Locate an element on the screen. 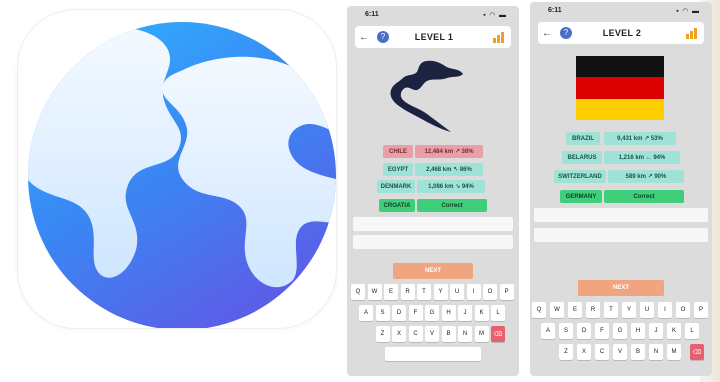  guess-distance-chip: 2,468 km ↖ 86% is located at coordinates (449, 169).